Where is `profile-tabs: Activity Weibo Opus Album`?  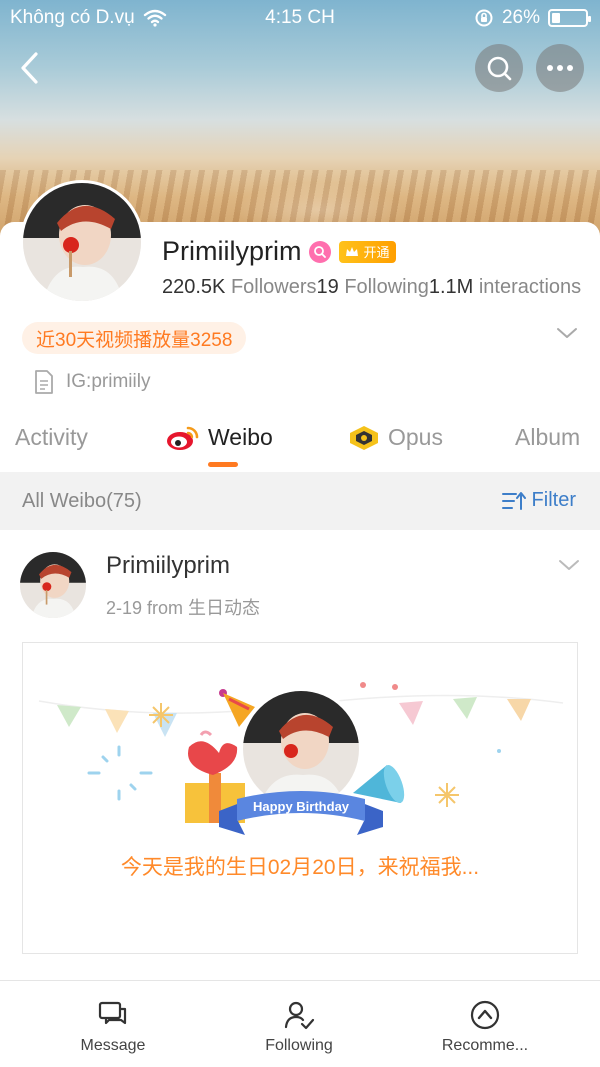
profile-tabs: Activity Weibo Opus Album is located at coordinates (300, 445).